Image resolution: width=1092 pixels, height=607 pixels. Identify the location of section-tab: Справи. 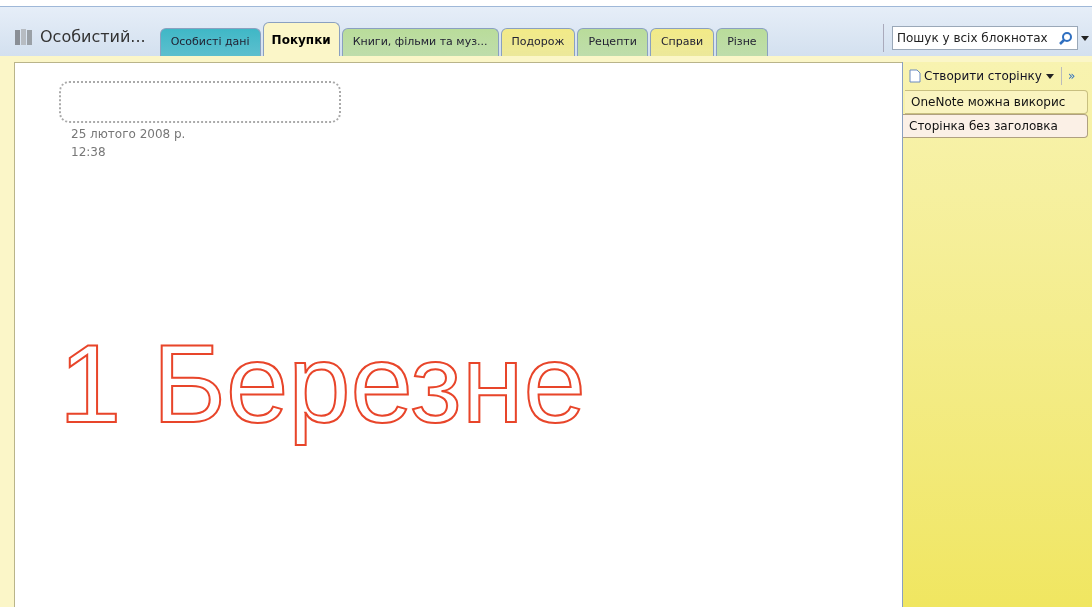
(682, 42).